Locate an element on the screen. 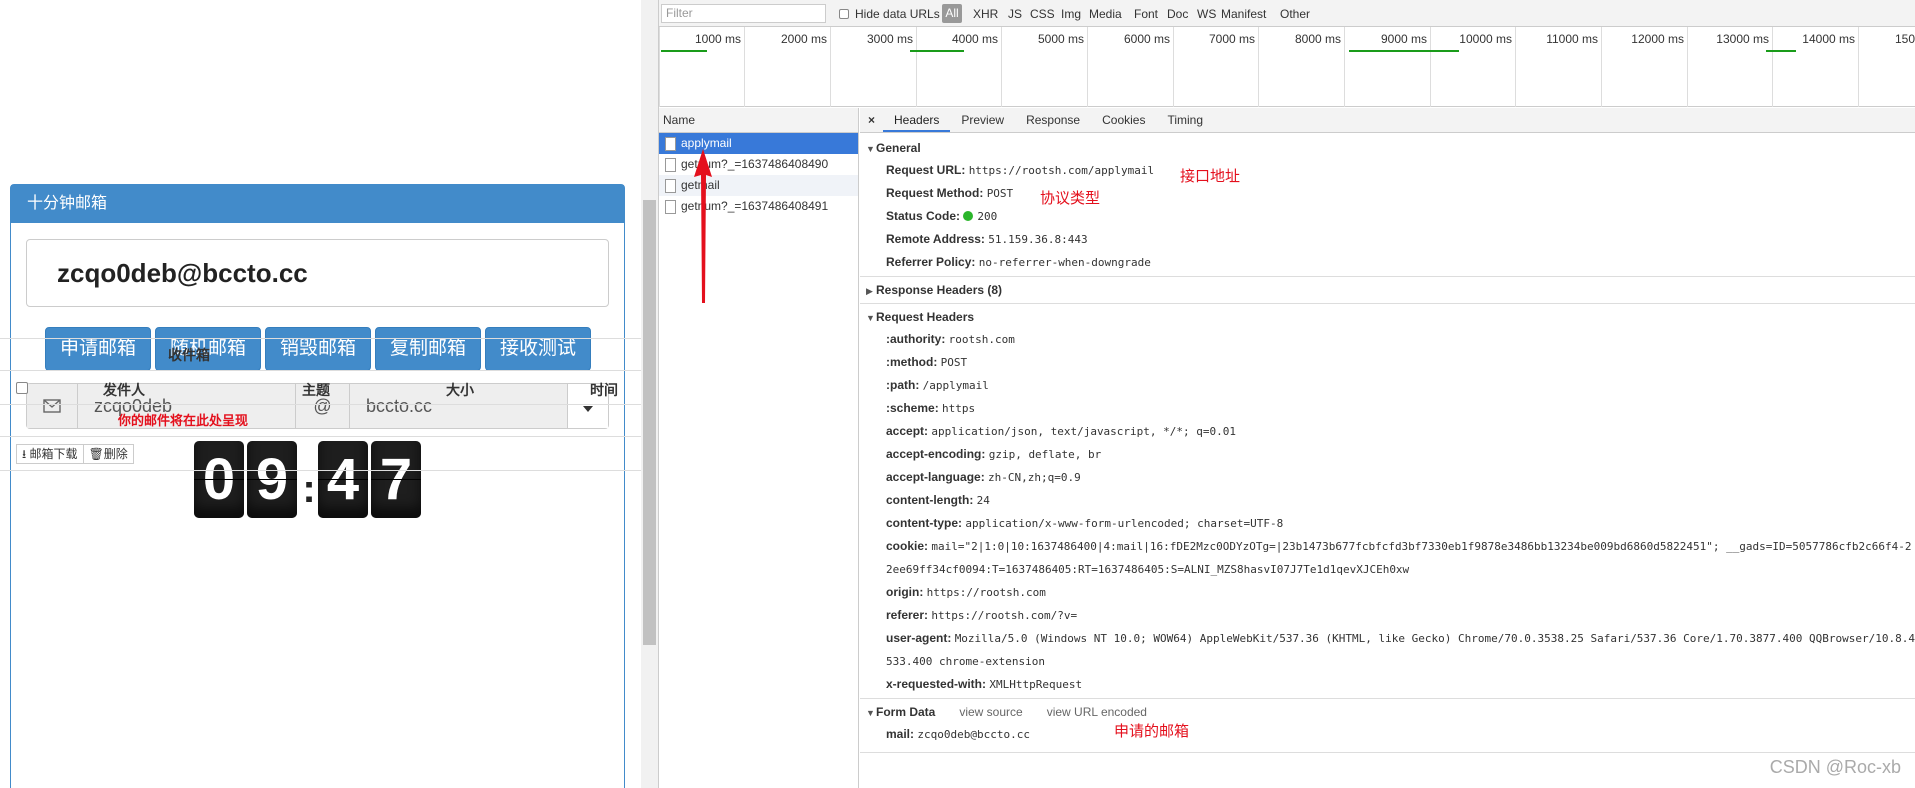  request-header-row: accept-encoding: gzip, deflate, br is located at coordinates (994, 454).